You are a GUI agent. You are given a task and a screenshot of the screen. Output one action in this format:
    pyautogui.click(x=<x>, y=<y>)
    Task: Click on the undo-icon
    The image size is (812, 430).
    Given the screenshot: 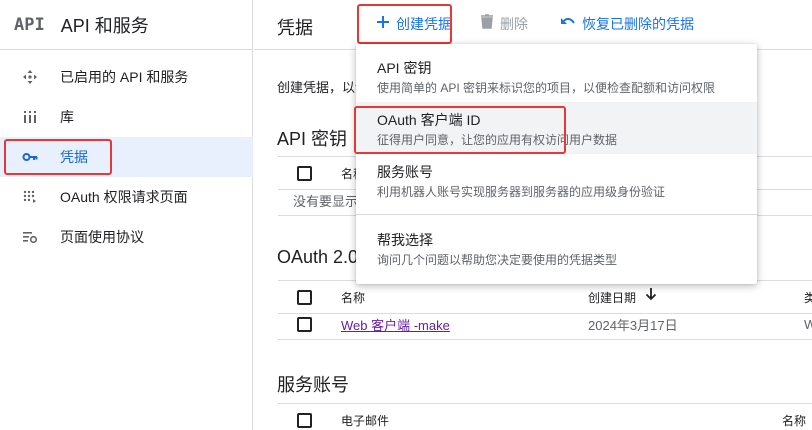 What is the action you would take?
    pyautogui.click(x=568, y=24)
    